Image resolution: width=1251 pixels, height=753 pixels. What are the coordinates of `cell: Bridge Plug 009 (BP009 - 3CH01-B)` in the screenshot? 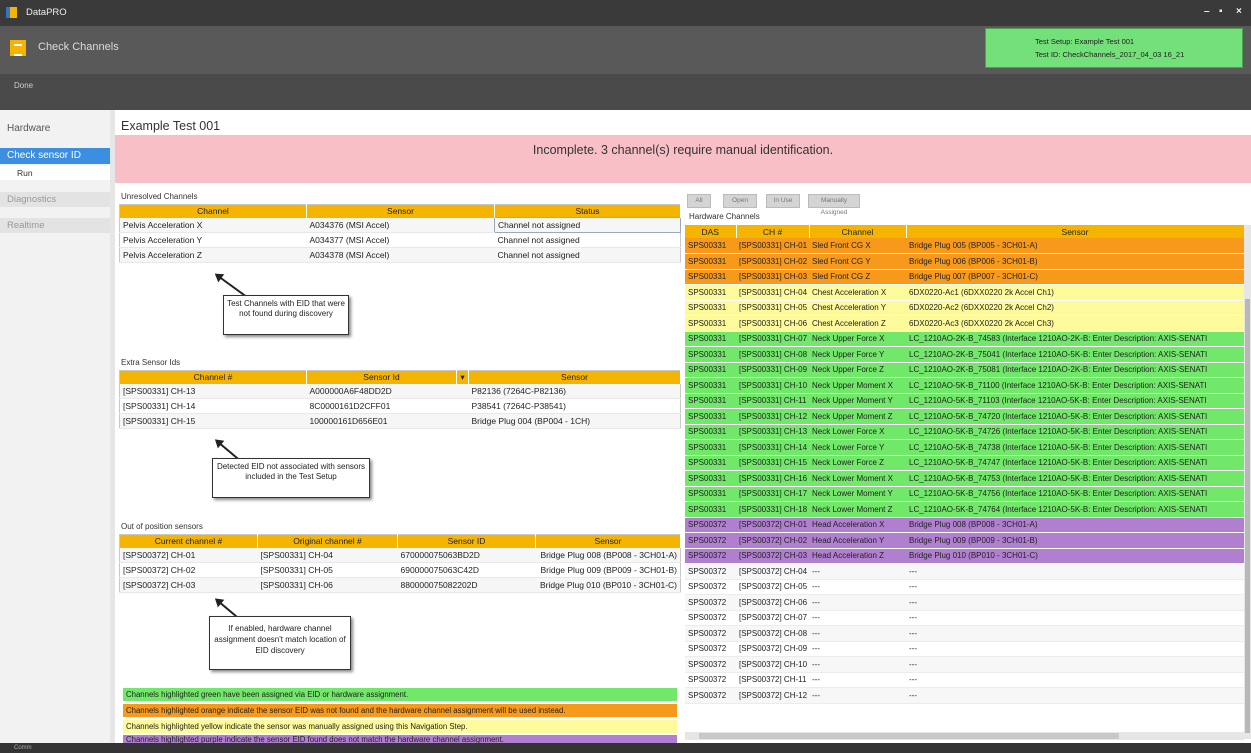 It's located at (1075, 540).